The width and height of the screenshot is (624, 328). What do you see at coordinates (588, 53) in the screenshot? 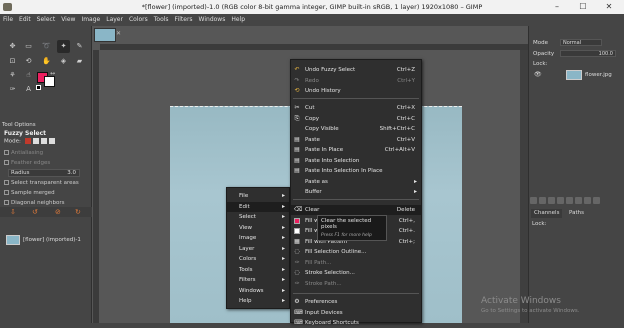
I see `opacity-slider: 100.0` at bounding box center [588, 53].